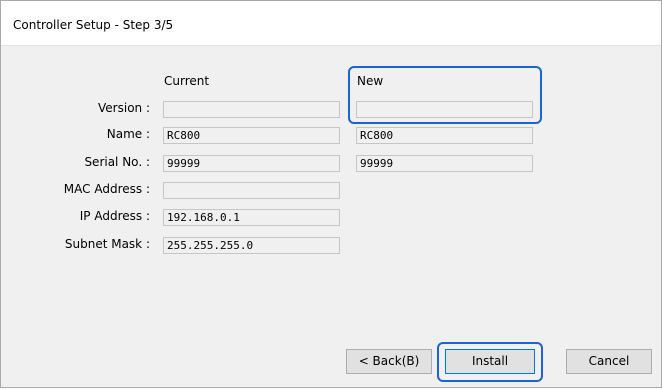  I want to click on current-name-field: RC800, so click(251, 135).